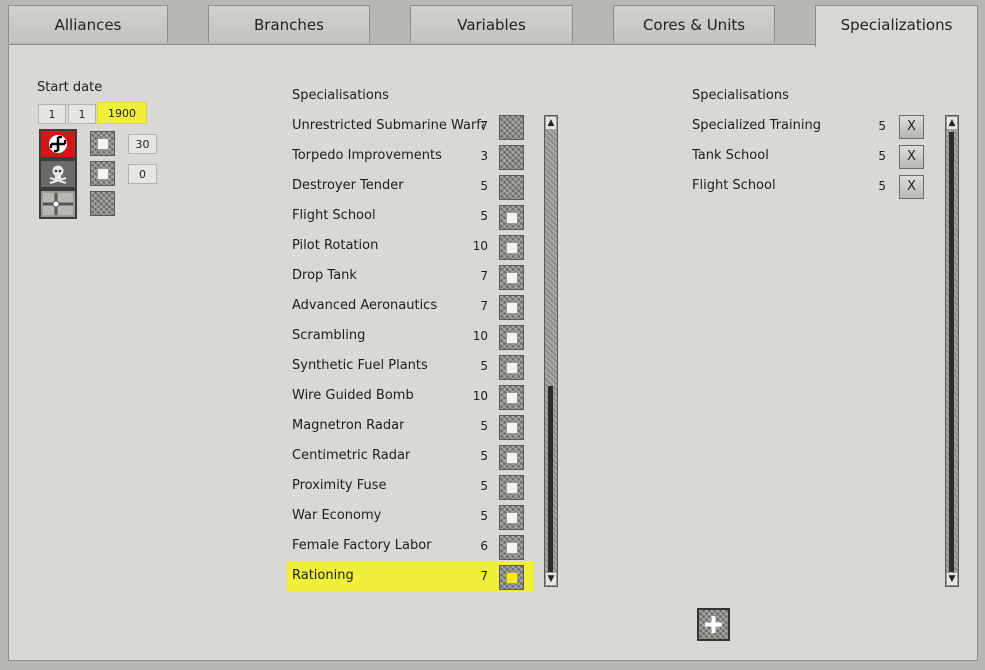 The height and width of the screenshot is (670, 985). I want to click on start-month-field: 1, so click(82, 114).